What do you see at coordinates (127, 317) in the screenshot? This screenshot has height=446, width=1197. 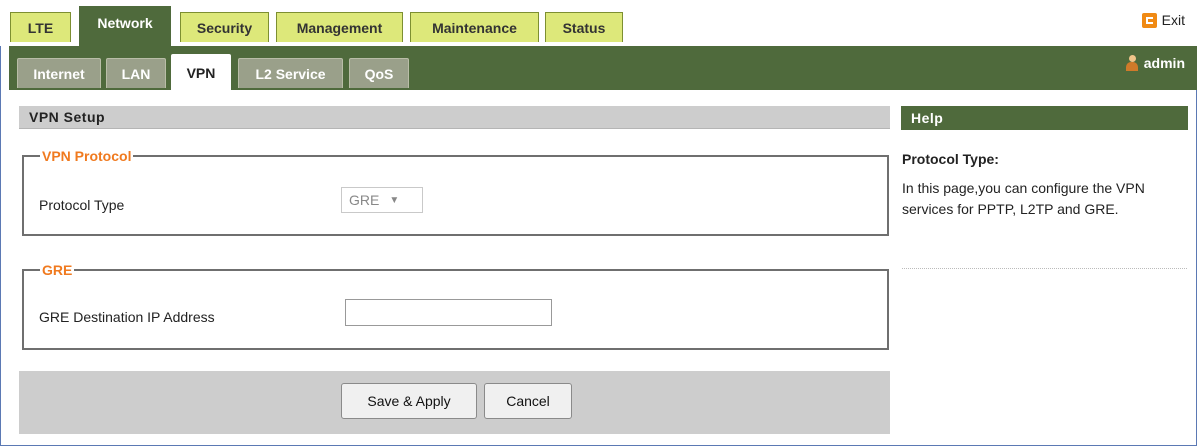 I see `gre-dest-ip-label: GRE Destination IP Address` at bounding box center [127, 317].